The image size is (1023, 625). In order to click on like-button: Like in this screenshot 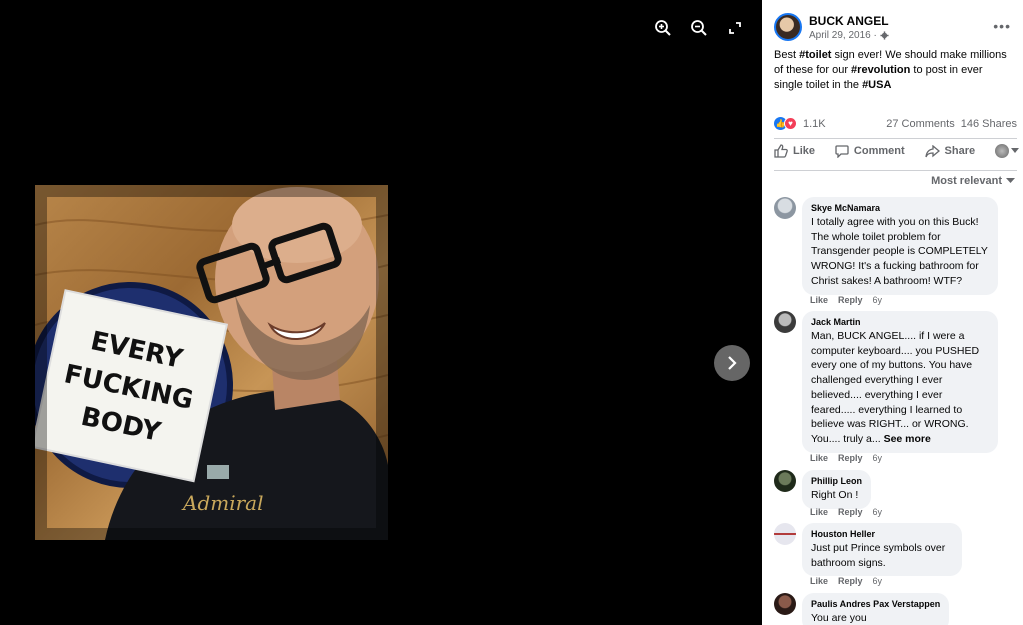, I will do `click(794, 151)`.